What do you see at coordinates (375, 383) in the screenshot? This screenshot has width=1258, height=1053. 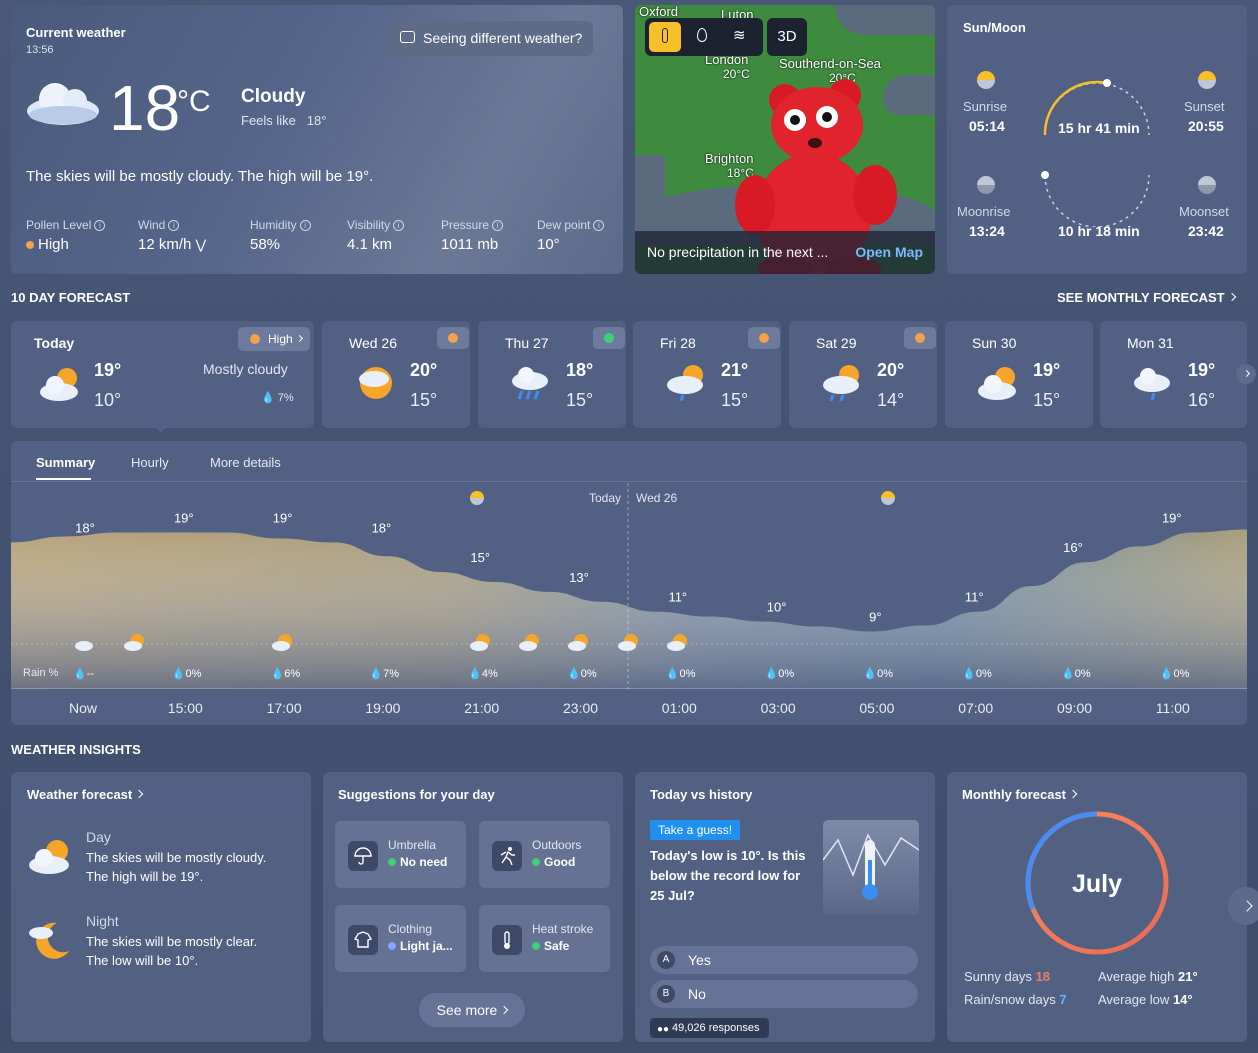 I see `sunny-cloud-icon` at bounding box center [375, 383].